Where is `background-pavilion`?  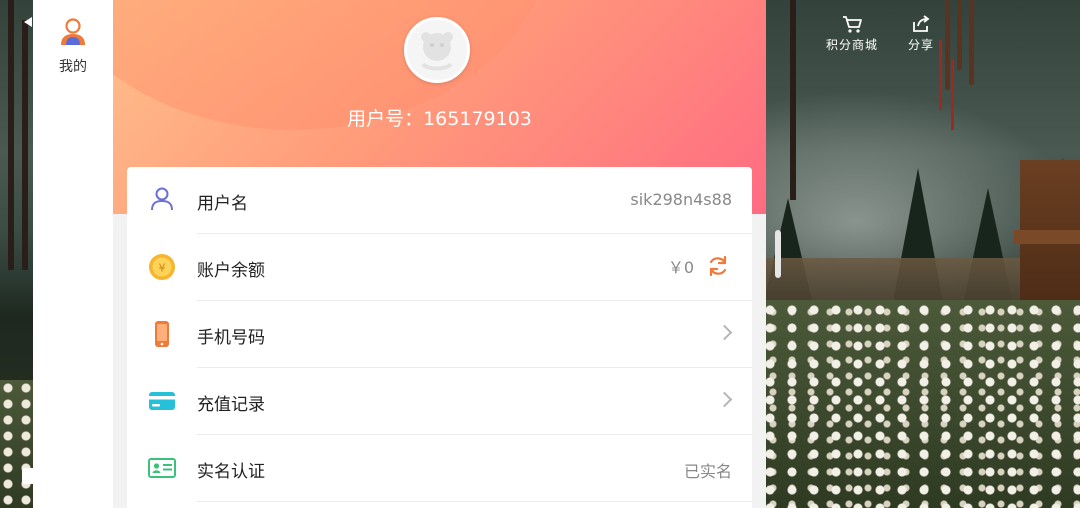 background-pavilion is located at coordinates (1047, 240).